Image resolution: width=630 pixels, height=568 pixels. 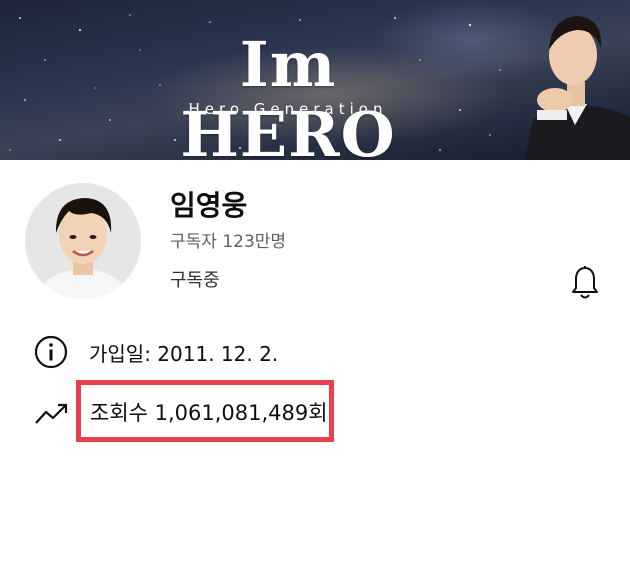 I want to click on info-circle-icon, so click(x=51, y=352).